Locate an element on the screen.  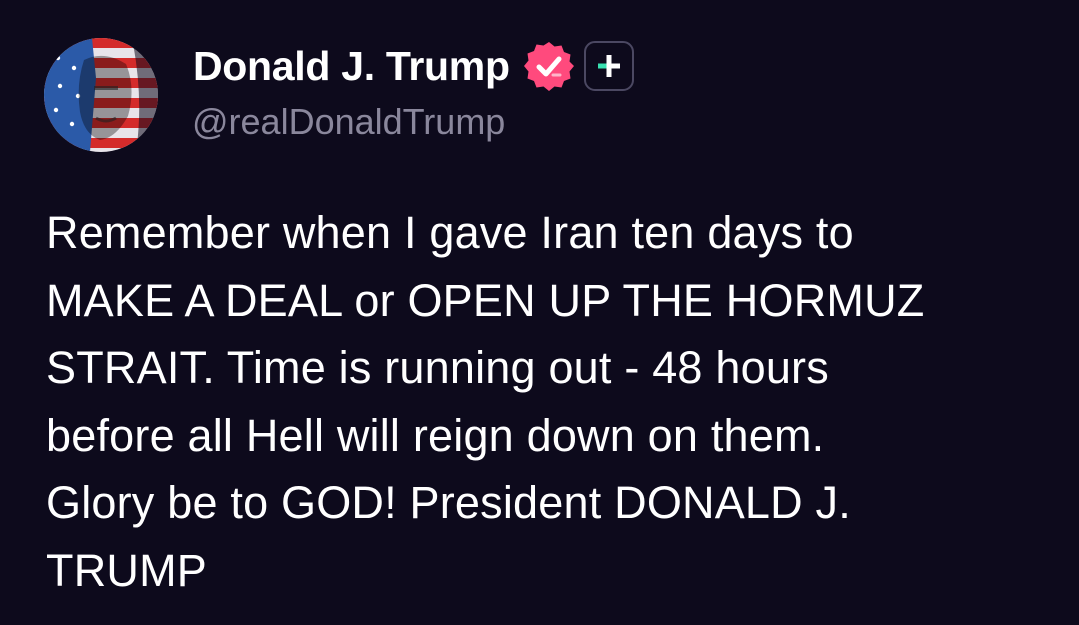
post-text-line: Glory be to GOD! President DONALD J. is located at coordinates (448, 502).